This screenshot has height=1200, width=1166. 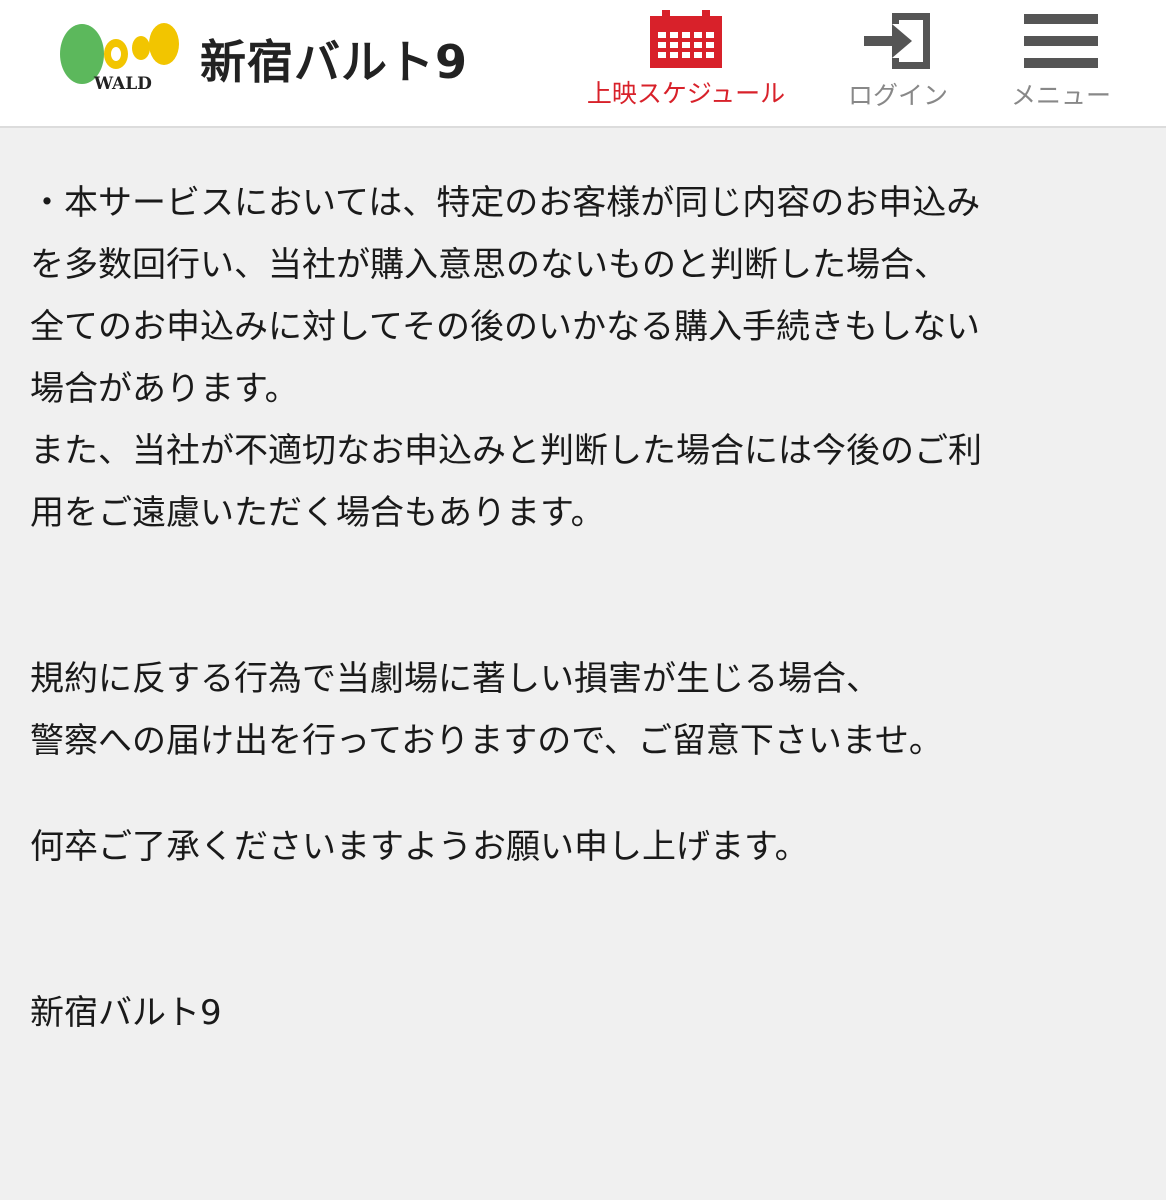 I want to click on wald-logo-text: WALD, so click(x=123, y=84).